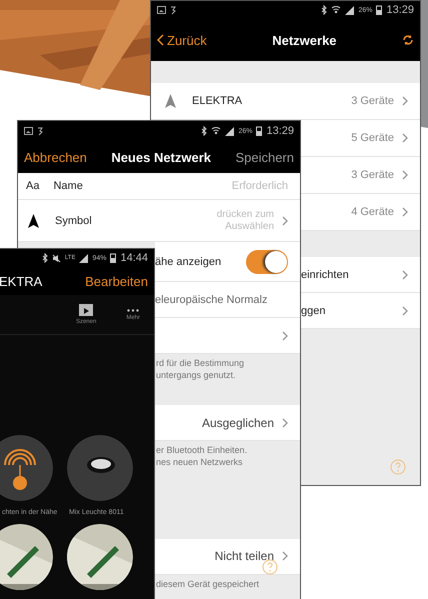 The width and height of the screenshot is (428, 599). Describe the element at coordinates (325, 274) in the screenshot. I see `action-label: einrichten` at that location.